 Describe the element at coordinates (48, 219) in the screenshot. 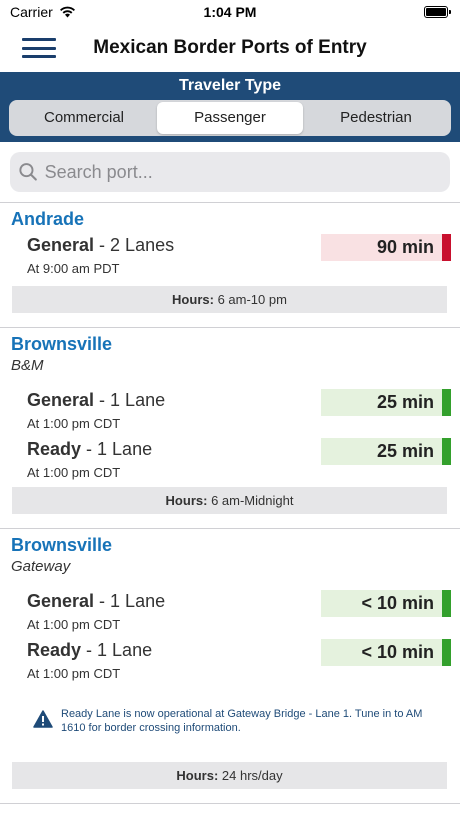

I see `port-name: Andrade` at that location.